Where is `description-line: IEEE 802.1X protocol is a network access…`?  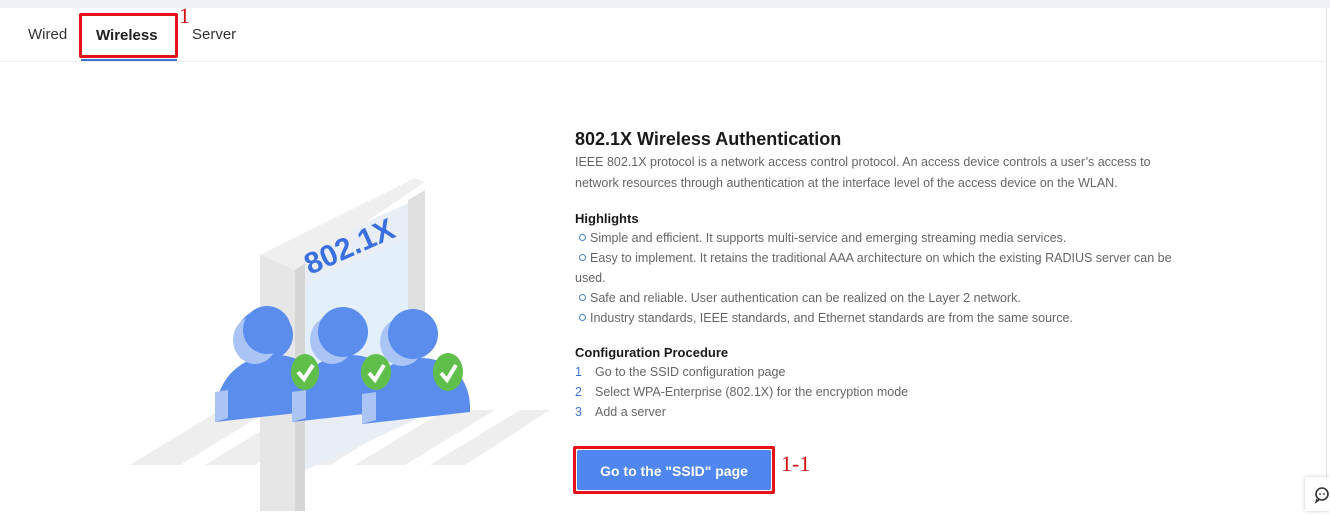 description-line: IEEE 802.1X protocol is a network access… is located at coordinates (863, 162).